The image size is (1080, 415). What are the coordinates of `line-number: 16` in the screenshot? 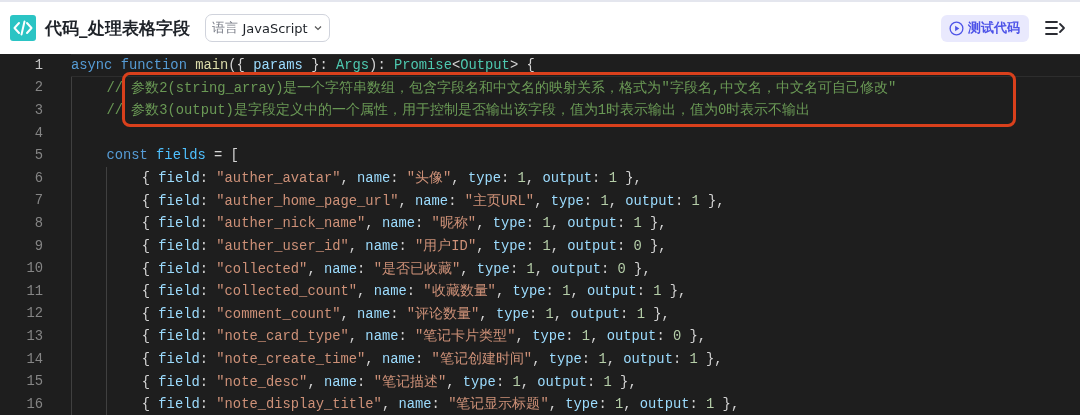 It's located at (34, 404).